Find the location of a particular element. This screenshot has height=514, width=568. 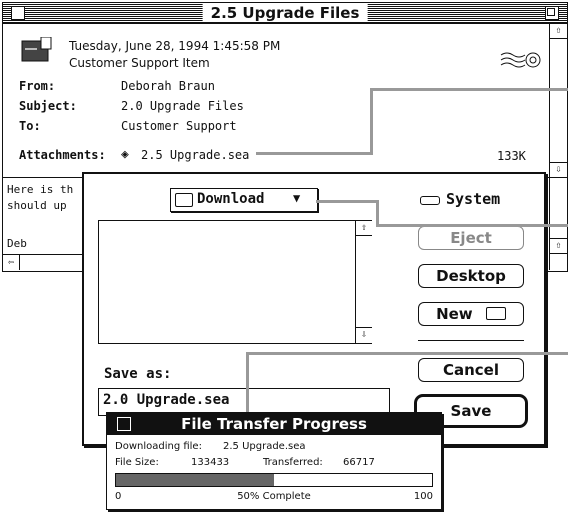

transferred-value: 66717 is located at coordinates (359, 462).